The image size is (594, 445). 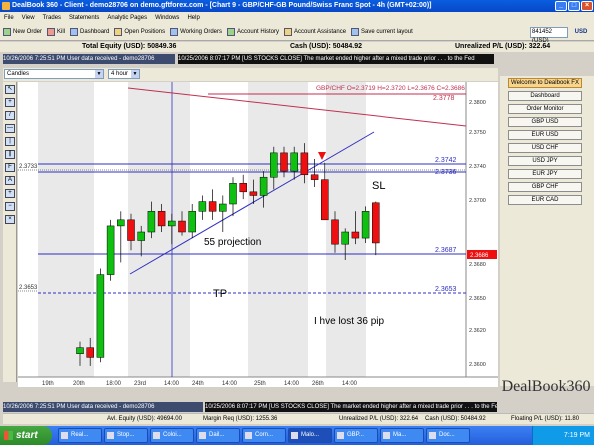 I want to click on chevron-down-icon: ▼, so click(x=135, y=74).